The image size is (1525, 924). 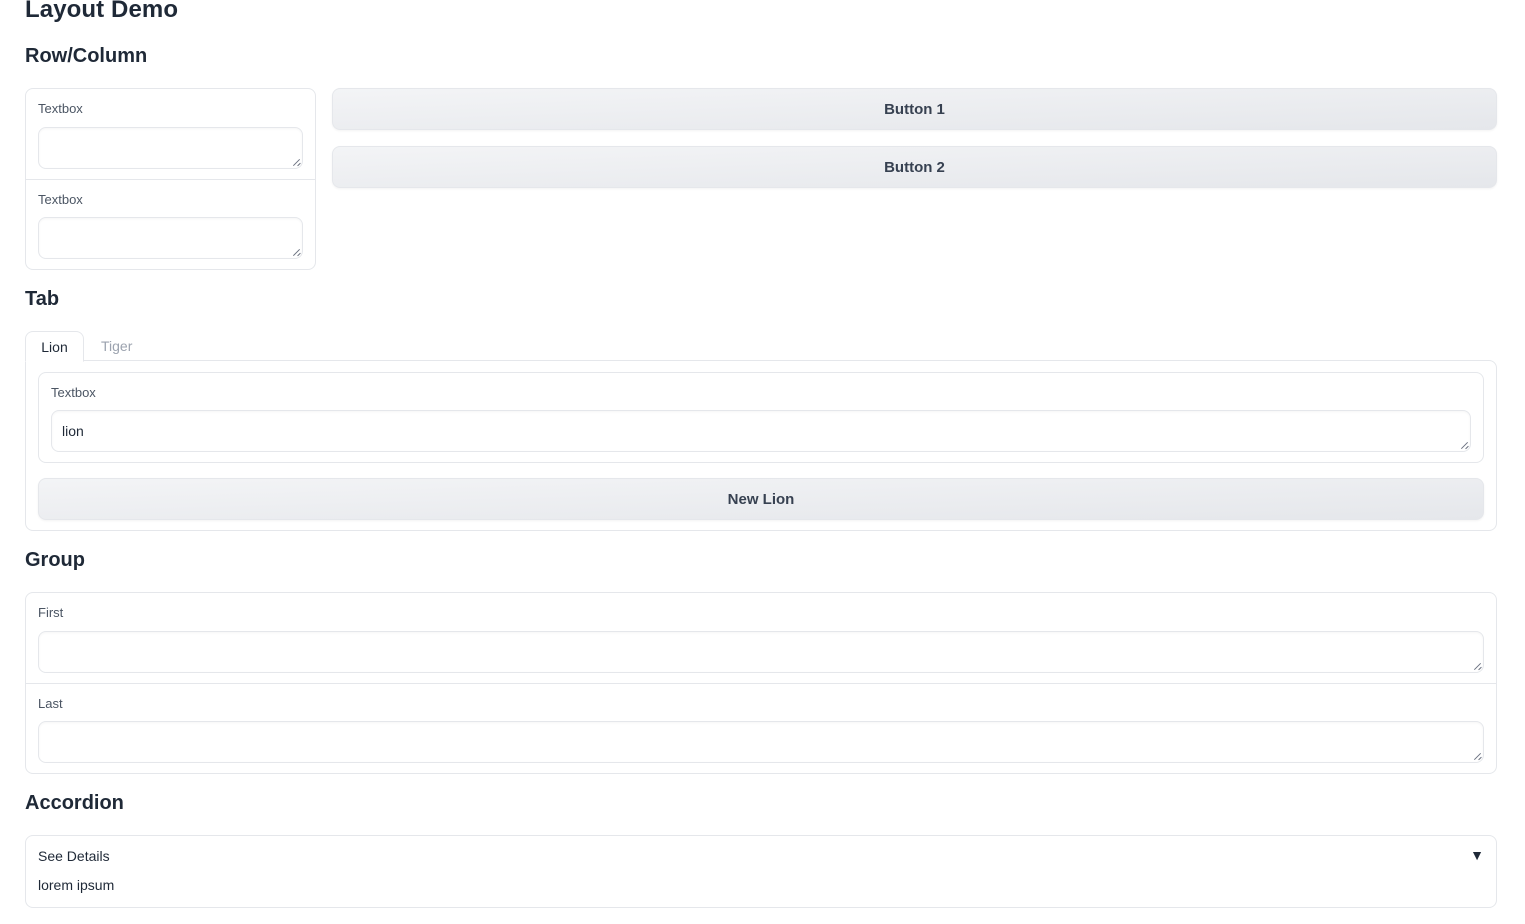 What do you see at coordinates (761, 499) in the screenshot?
I see `new-lion-button: New Lion` at bounding box center [761, 499].